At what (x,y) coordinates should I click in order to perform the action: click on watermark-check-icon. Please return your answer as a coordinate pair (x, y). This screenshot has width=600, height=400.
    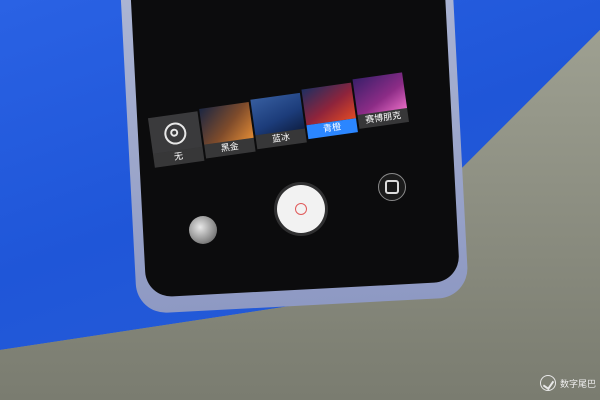
    Looking at the image, I should click on (548, 383).